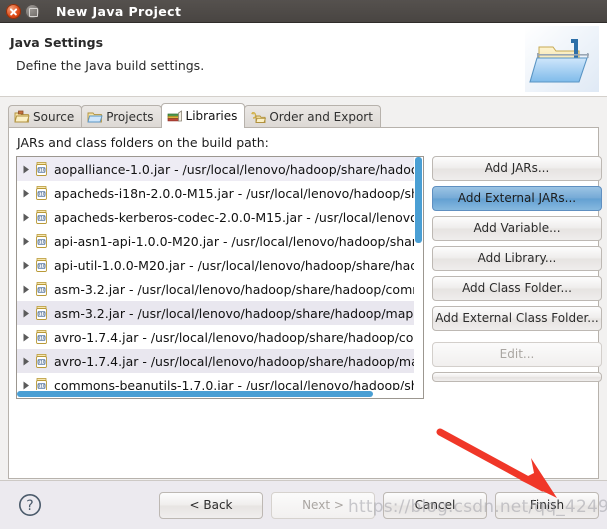  I want to click on finish-button: Finish, so click(547, 505).